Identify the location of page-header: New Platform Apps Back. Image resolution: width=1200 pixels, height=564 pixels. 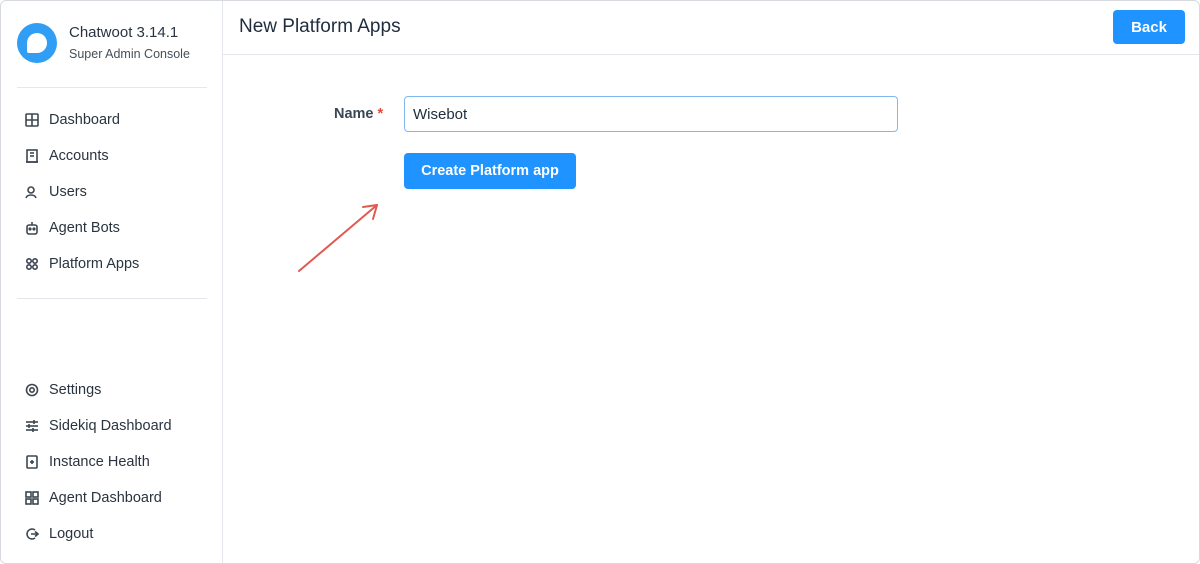
(711, 28).